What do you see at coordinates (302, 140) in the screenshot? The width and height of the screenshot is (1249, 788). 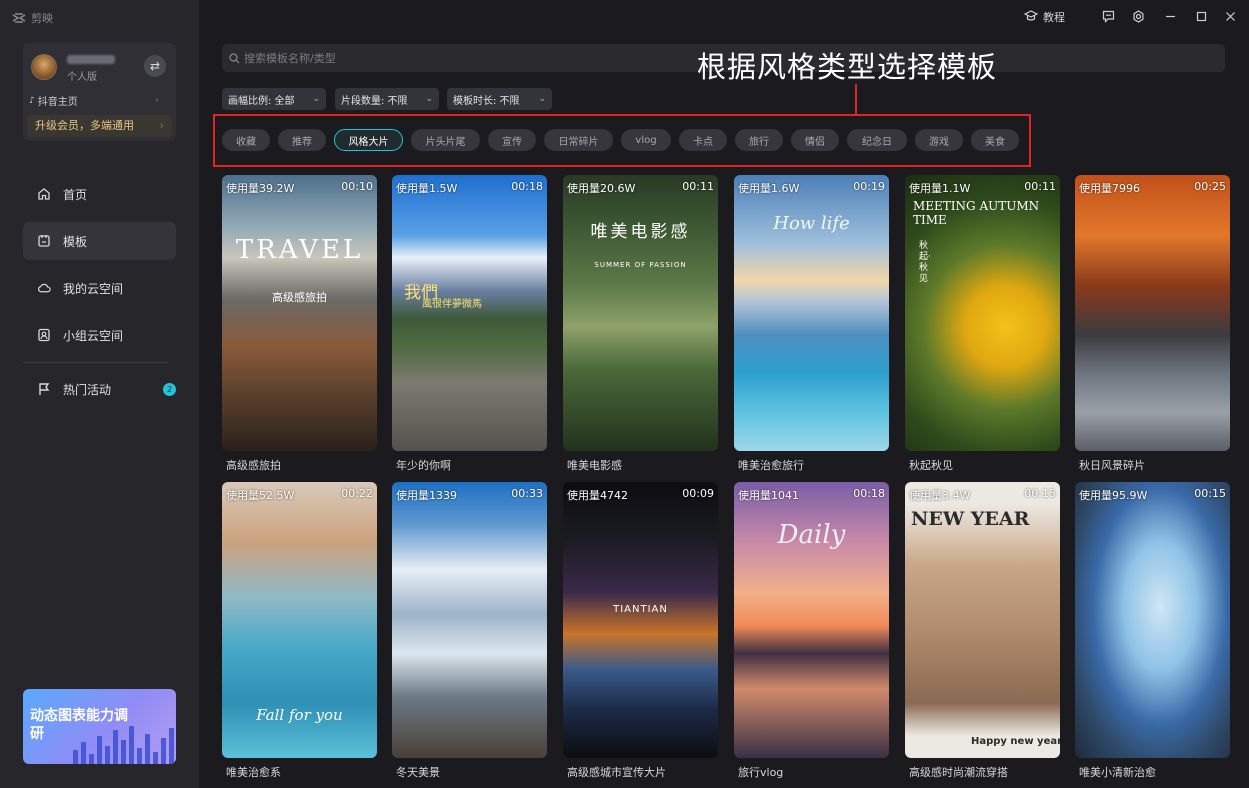 I see `tag-recommended: 推荐` at bounding box center [302, 140].